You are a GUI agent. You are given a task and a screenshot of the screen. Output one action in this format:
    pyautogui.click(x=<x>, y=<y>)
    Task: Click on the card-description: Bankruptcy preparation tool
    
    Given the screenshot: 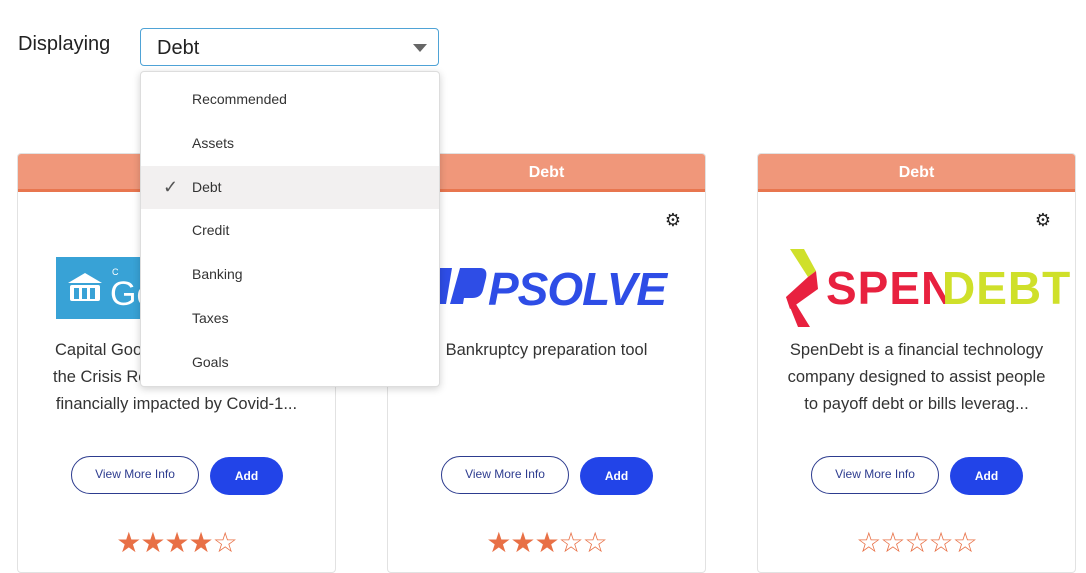 What is the action you would take?
    pyautogui.click(x=546, y=350)
    